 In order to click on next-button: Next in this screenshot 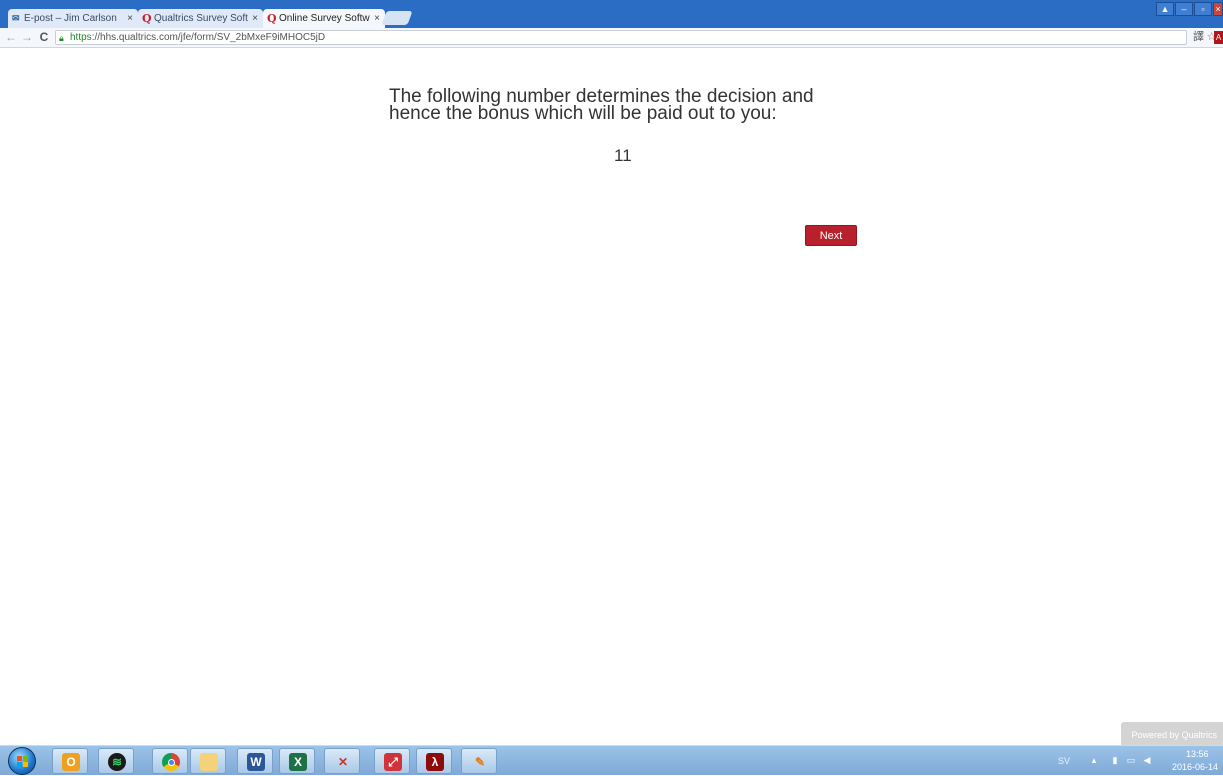, I will do `click(831, 235)`.